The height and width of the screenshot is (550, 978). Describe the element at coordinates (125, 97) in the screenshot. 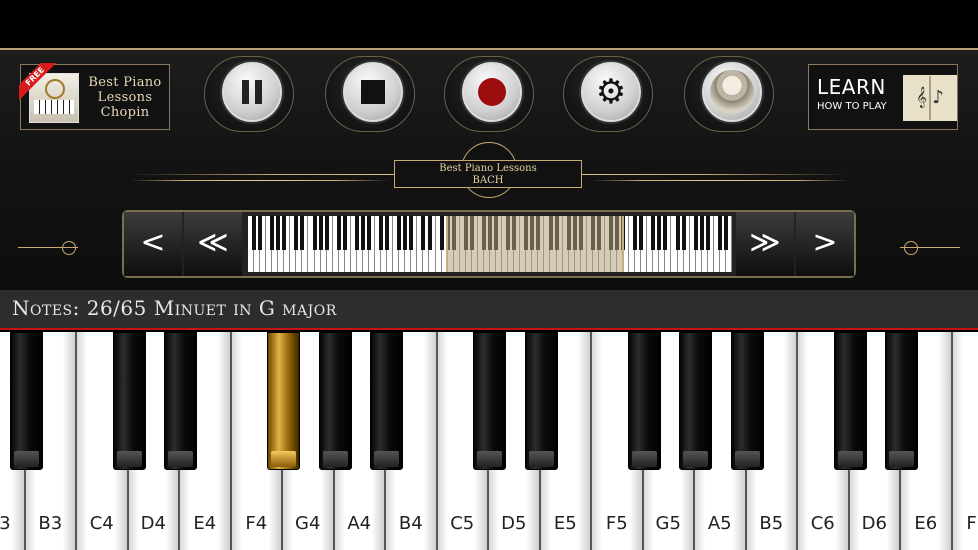

I see `chopin-app-title: Best Piano Lessons Chopin` at that location.